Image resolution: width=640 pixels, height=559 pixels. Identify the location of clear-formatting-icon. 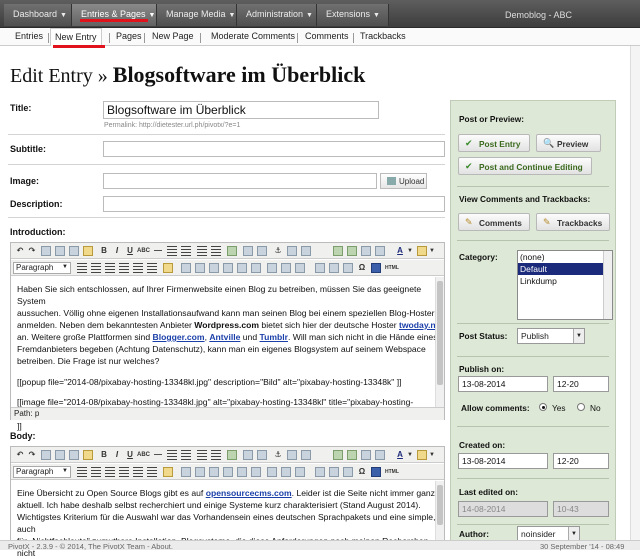
(152, 268).